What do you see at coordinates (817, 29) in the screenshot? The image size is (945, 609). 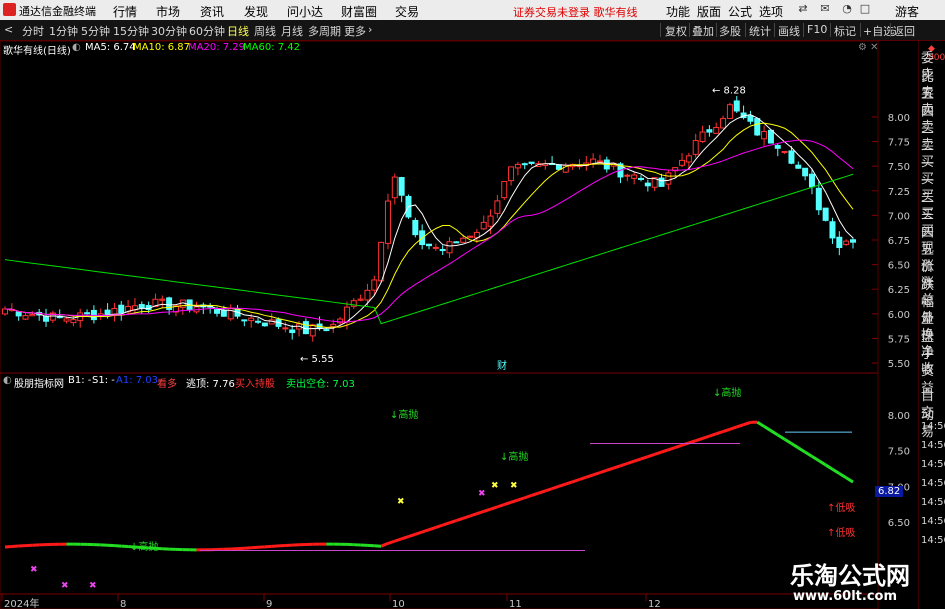 I see `tool-f10: F10` at bounding box center [817, 29].